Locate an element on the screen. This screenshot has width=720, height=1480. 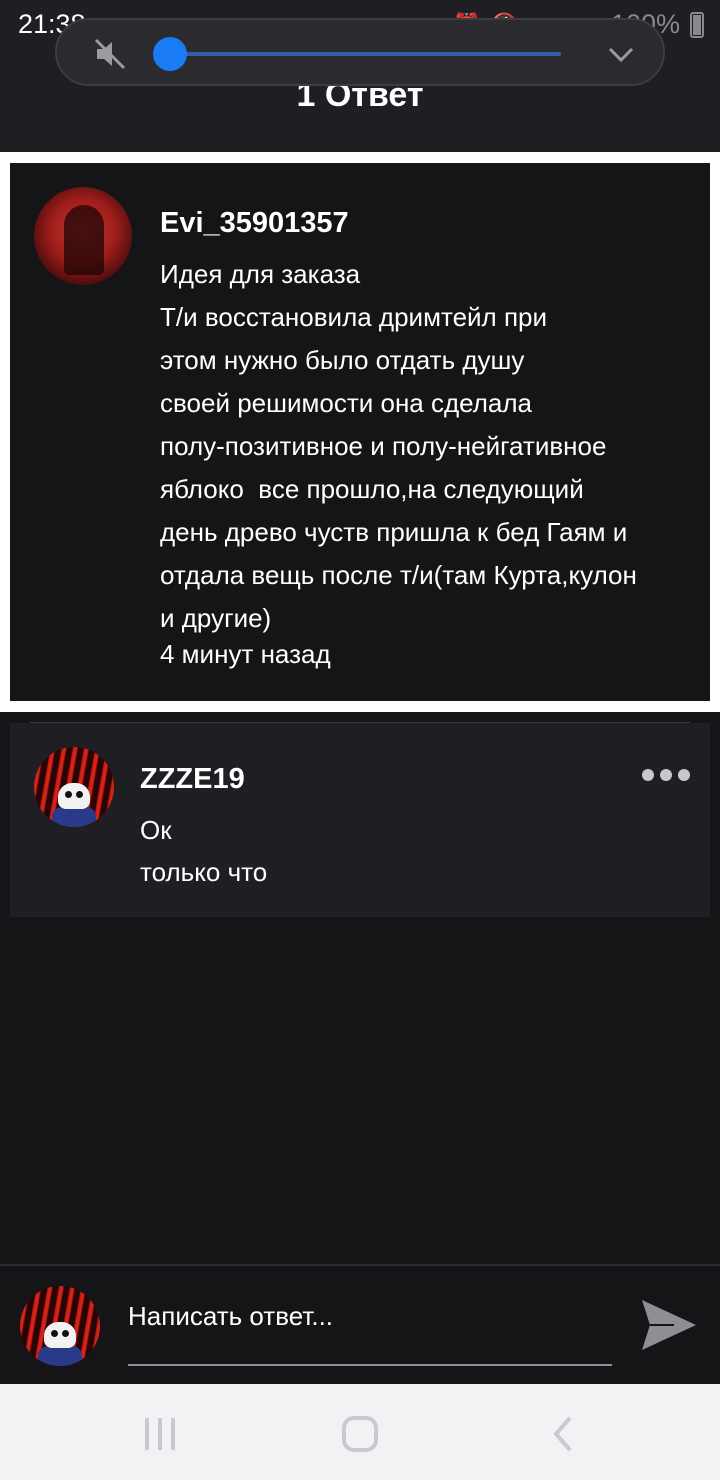
comment-line: этом нужно было отдать душу is located at coordinates (342, 360).